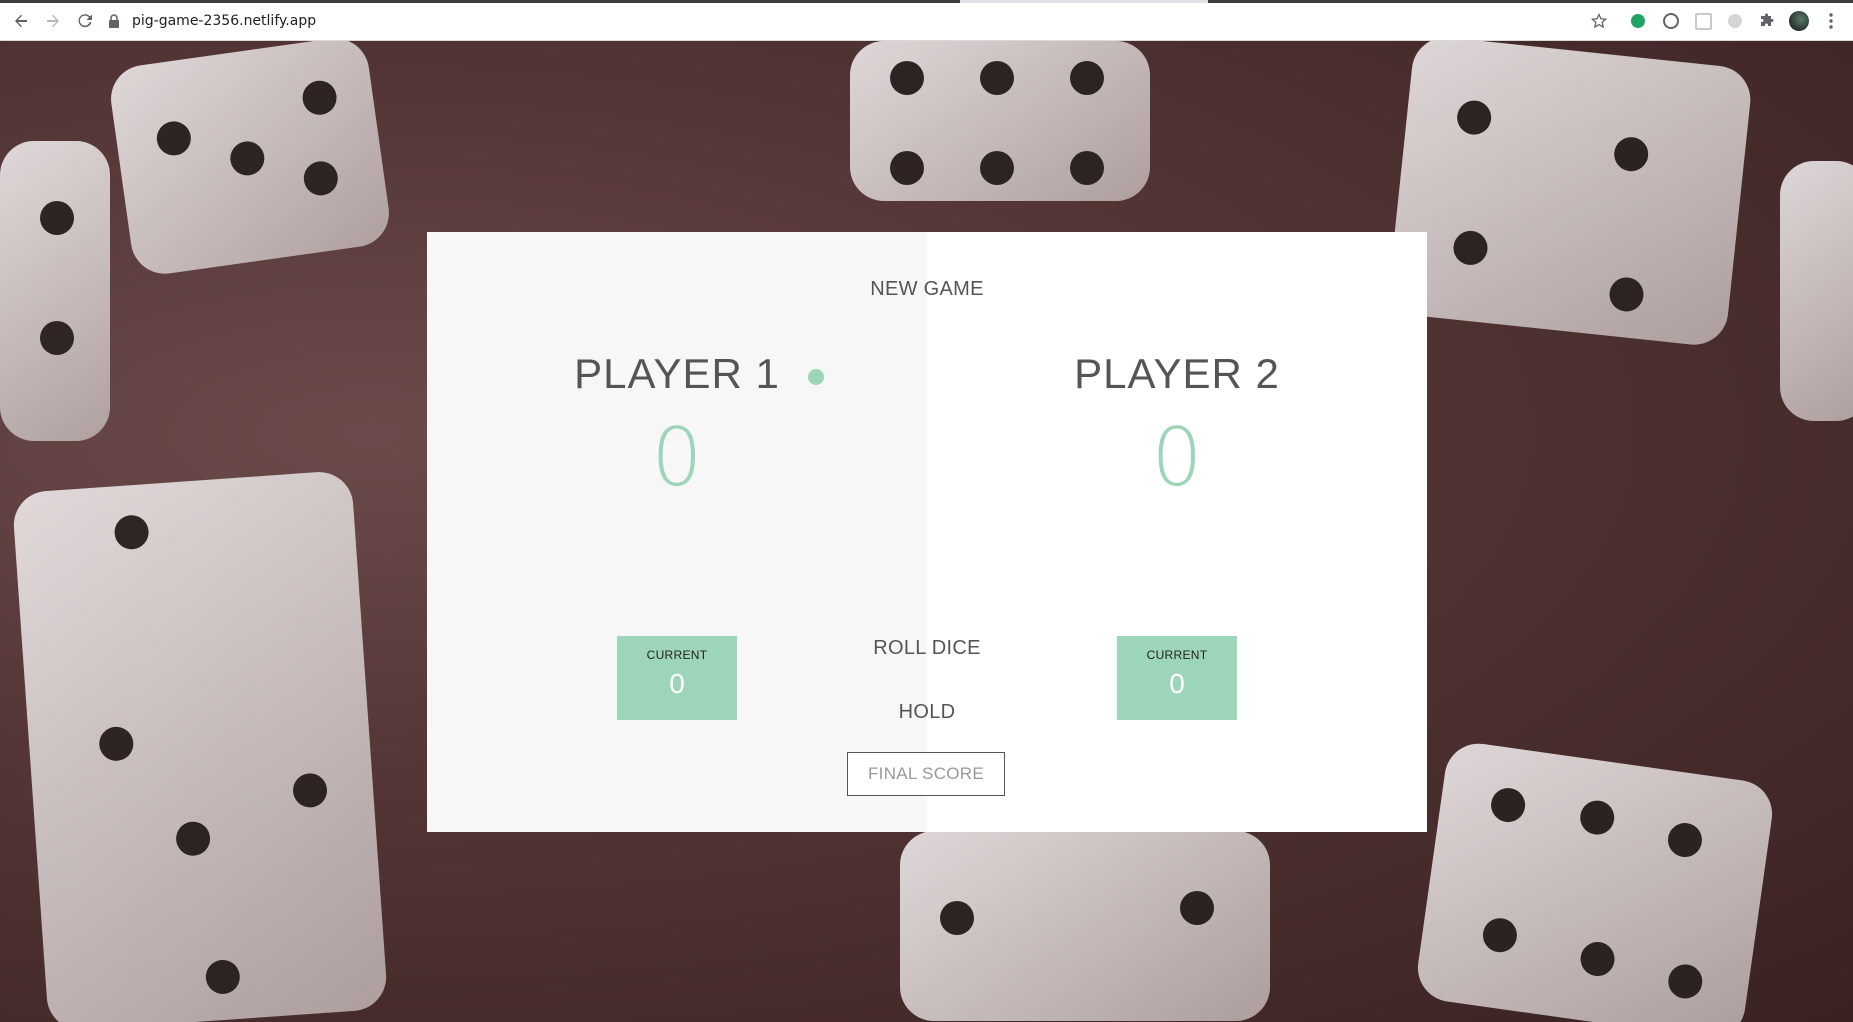 The height and width of the screenshot is (1022, 1853). What do you see at coordinates (926, 774) in the screenshot?
I see `final-score-input` at bounding box center [926, 774].